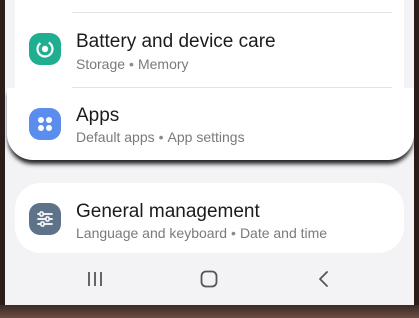  I want to click on settings-item-subtitle: Default apps • App settings, so click(160, 137).